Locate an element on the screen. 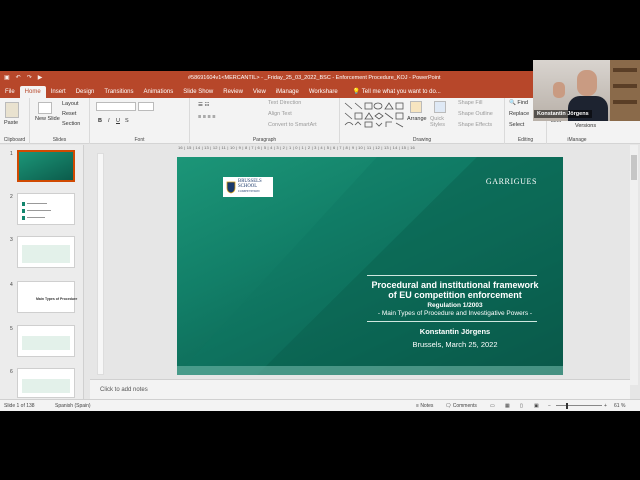  align-text-button: Align Text is located at coordinates (280, 114).